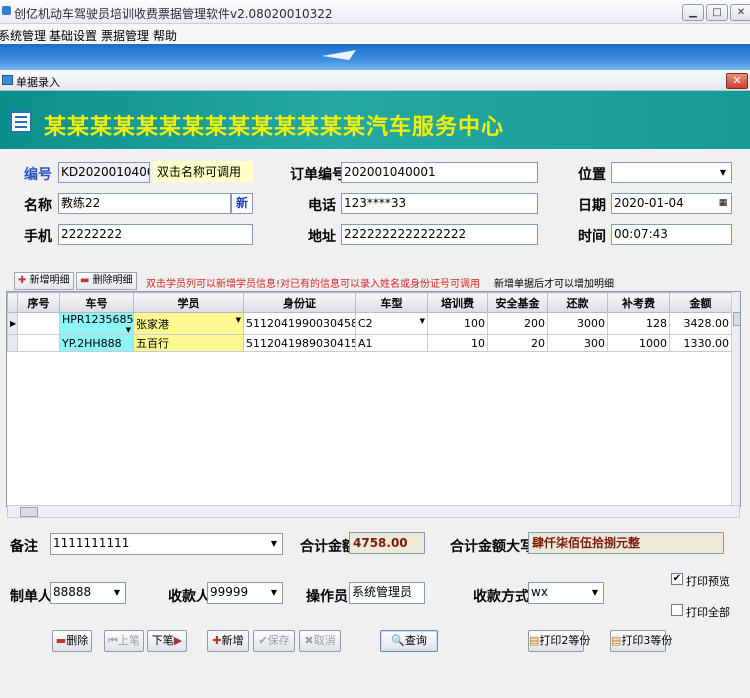  Describe the element at coordinates (735, 399) in the screenshot. I see `grid-vertical-scrollbar` at that location.